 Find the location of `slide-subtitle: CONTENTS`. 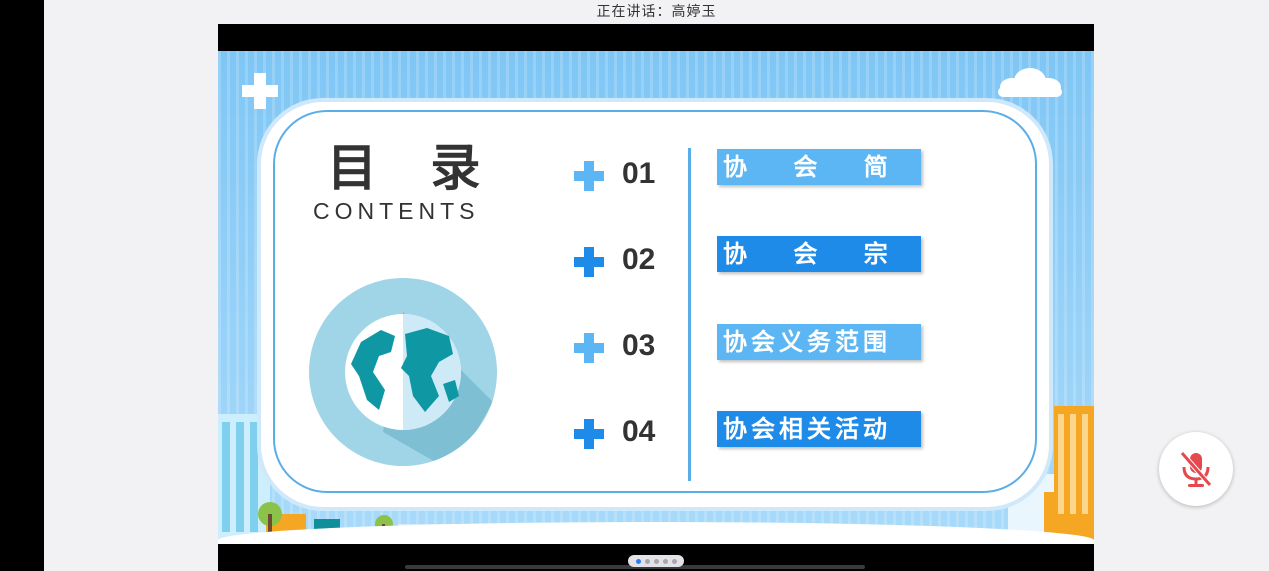

slide-subtitle: CONTENTS is located at coordinates (396, 211).